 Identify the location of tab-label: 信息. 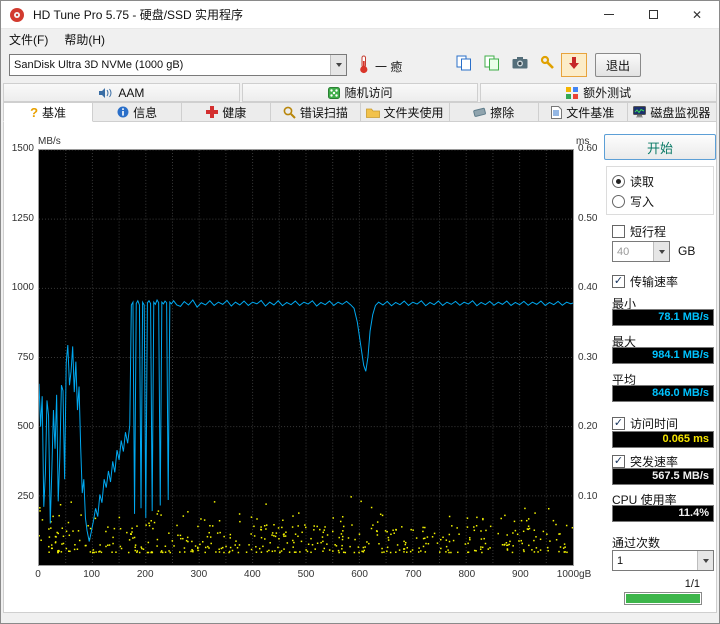
(145, 112).